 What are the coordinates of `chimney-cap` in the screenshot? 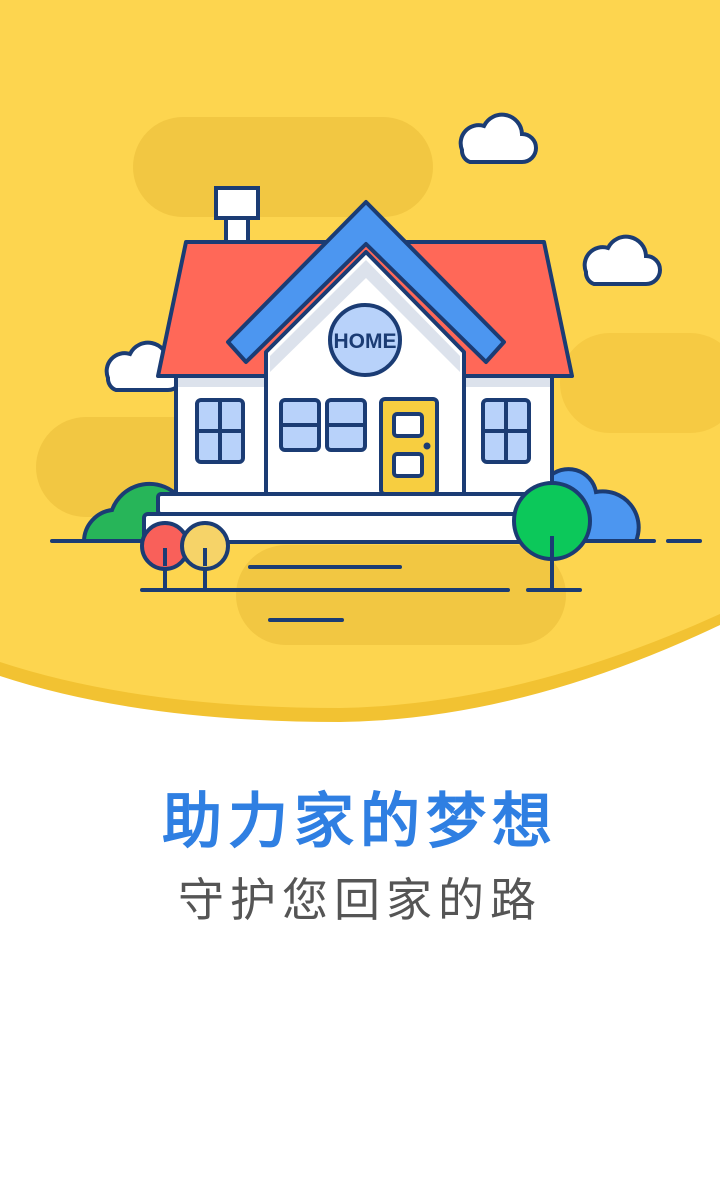 It's located at (237, 203).